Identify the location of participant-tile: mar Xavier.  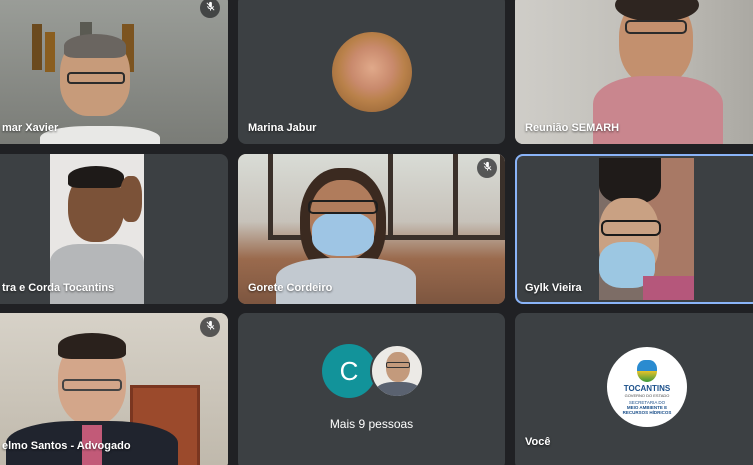
(114, 72).